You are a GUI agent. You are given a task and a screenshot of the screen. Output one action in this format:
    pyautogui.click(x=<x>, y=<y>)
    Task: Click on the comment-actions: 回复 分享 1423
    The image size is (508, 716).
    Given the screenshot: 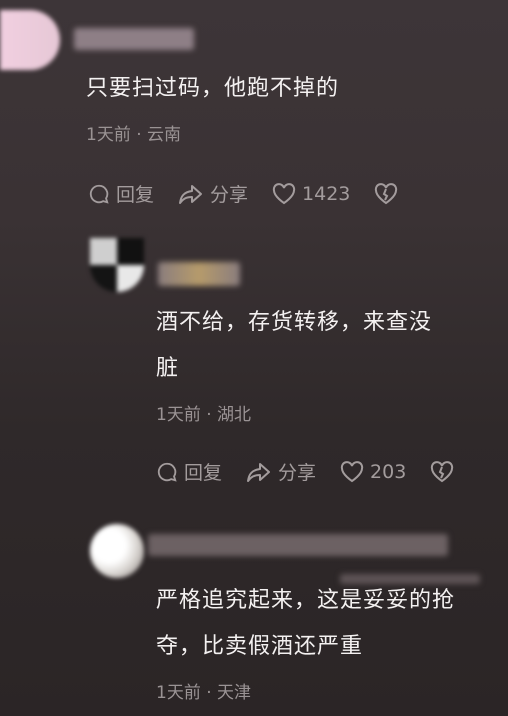 What is the action you would take?
    pyautogui.click(x=246, y=193)
    